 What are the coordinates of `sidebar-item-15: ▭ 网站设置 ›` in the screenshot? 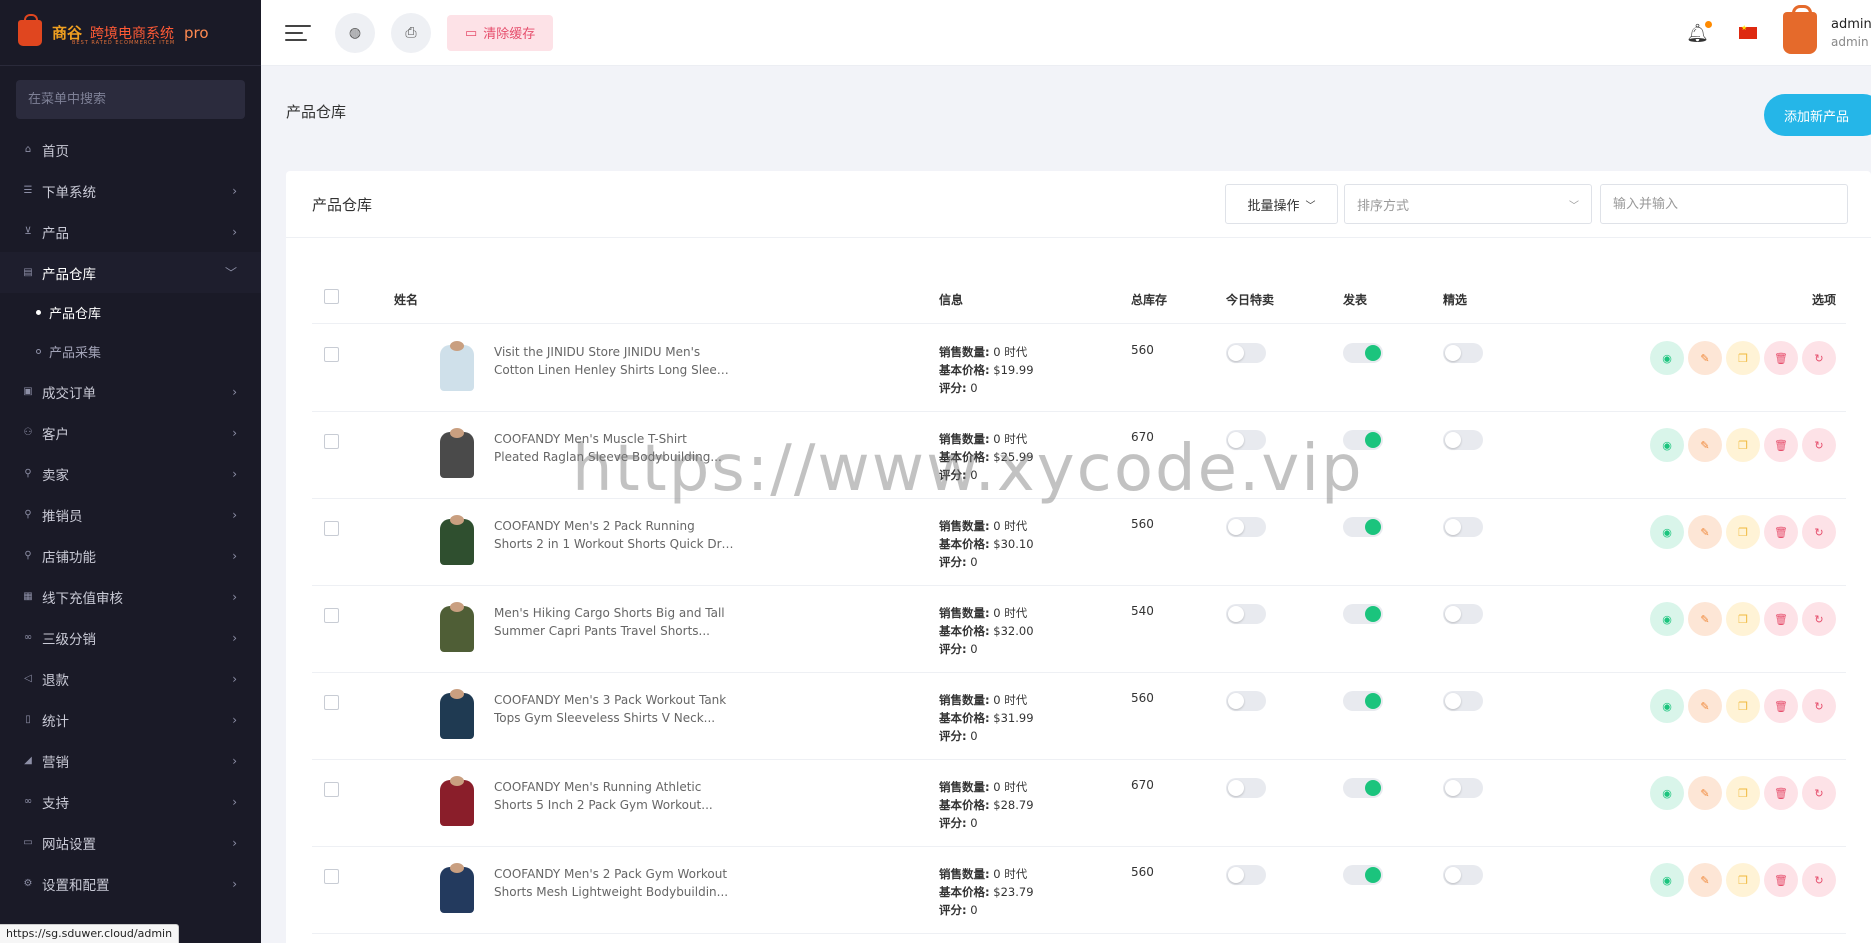 It's located at (130, 842).